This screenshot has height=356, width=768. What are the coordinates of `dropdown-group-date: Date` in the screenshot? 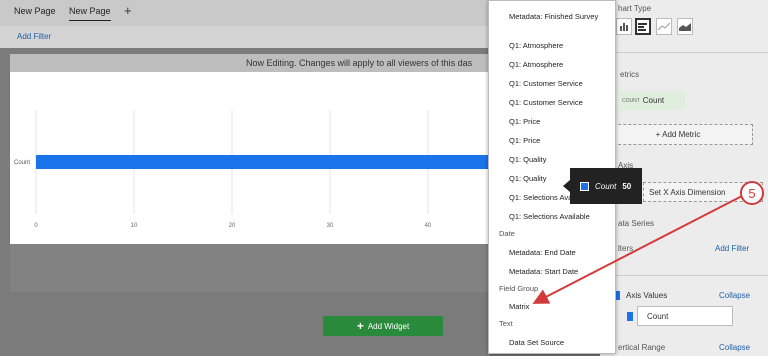 It's located at (507, 233).